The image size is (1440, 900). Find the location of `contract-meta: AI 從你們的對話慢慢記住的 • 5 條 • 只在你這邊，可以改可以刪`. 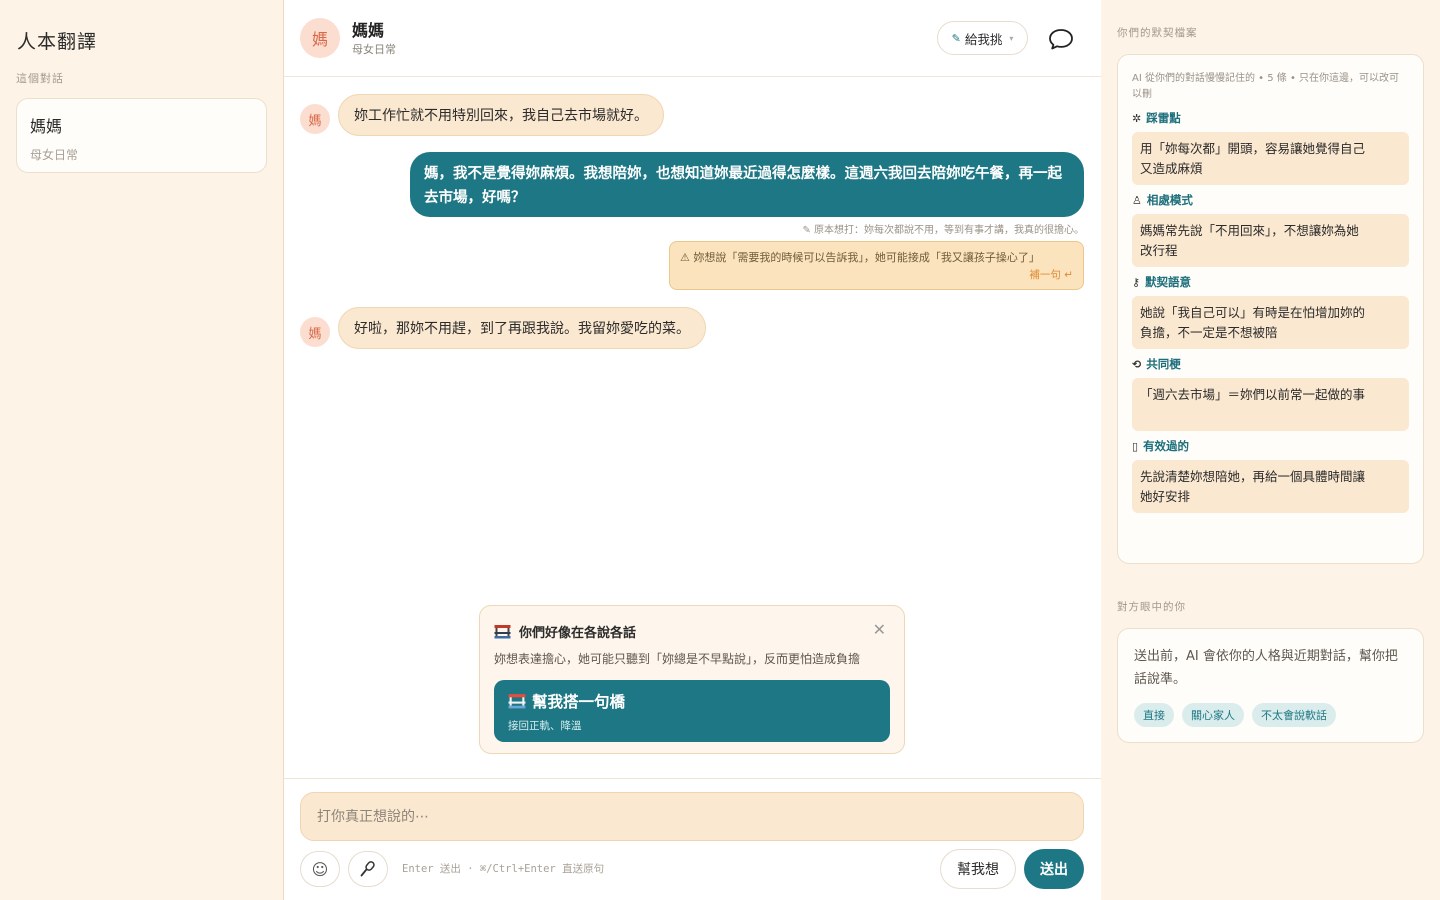

contract-meta: AI 從你們的對話慢慢記住的 • 5 條 • 只在你這邊，可以改可以刪 is located at coordinates (1266, 86).